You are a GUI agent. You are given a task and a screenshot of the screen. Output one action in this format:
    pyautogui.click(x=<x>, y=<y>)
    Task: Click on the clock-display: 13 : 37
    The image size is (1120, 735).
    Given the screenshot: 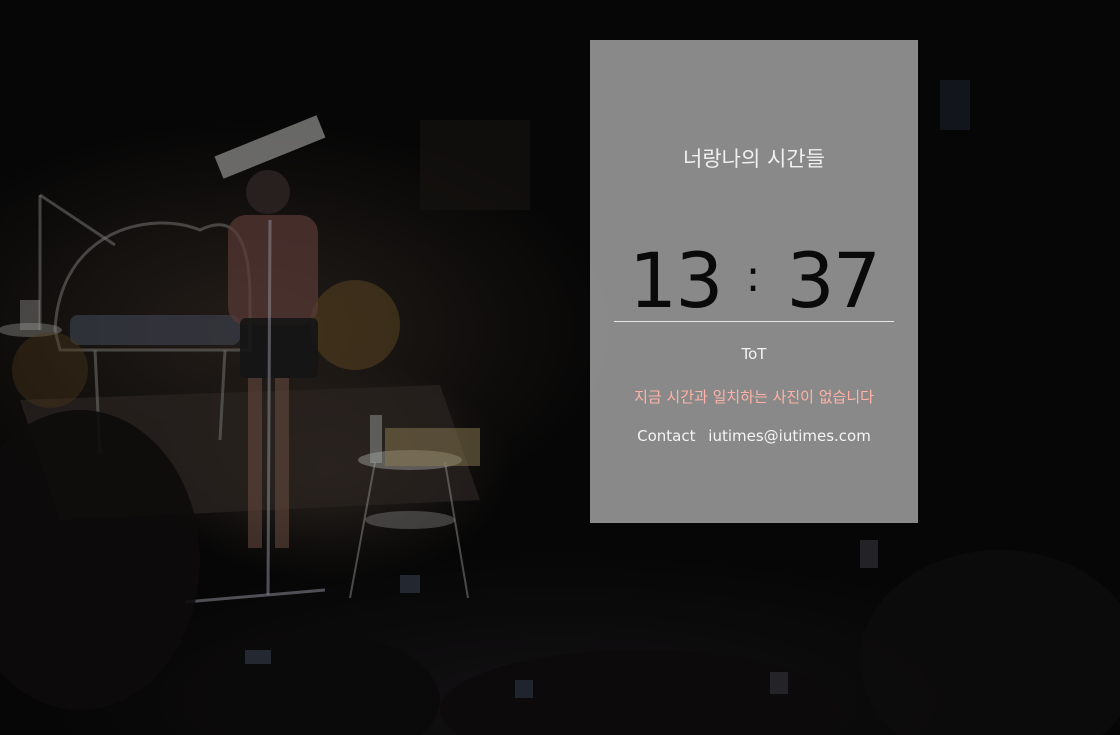 What is the action you would take?
    pyautogui.click(x=754, y=281)
    